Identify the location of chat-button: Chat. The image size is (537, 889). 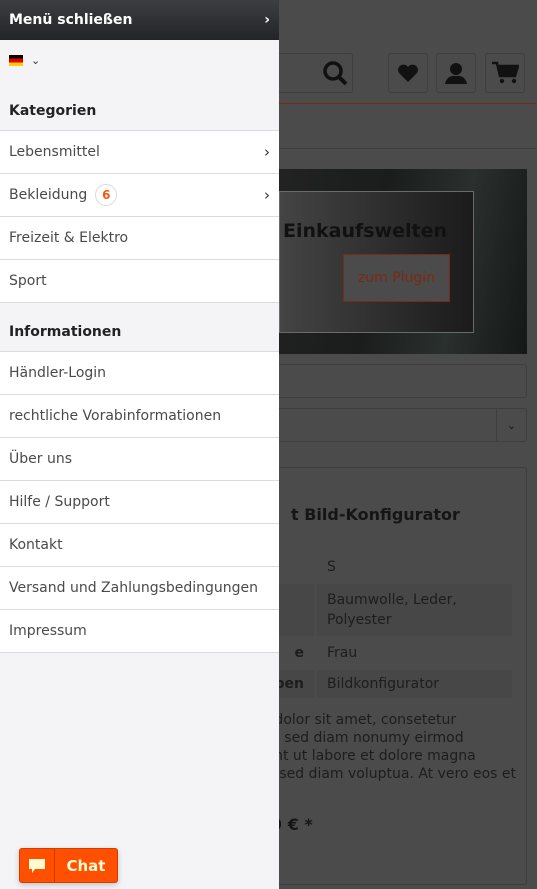
(68, 865).